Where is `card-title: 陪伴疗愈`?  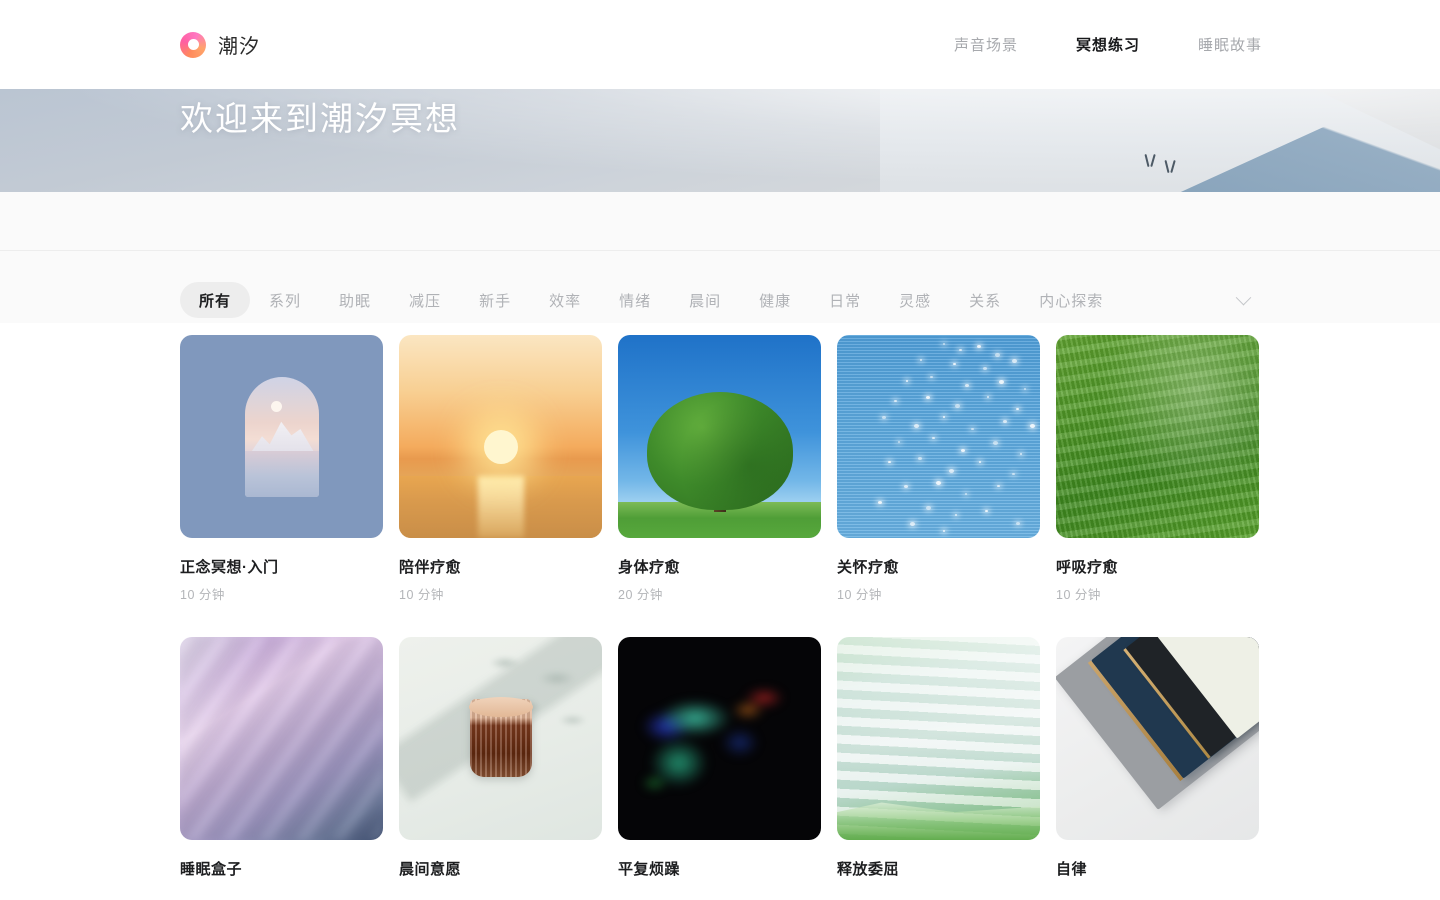
card-title: 陪伴疗愈 is located at coordinates (430, 567).